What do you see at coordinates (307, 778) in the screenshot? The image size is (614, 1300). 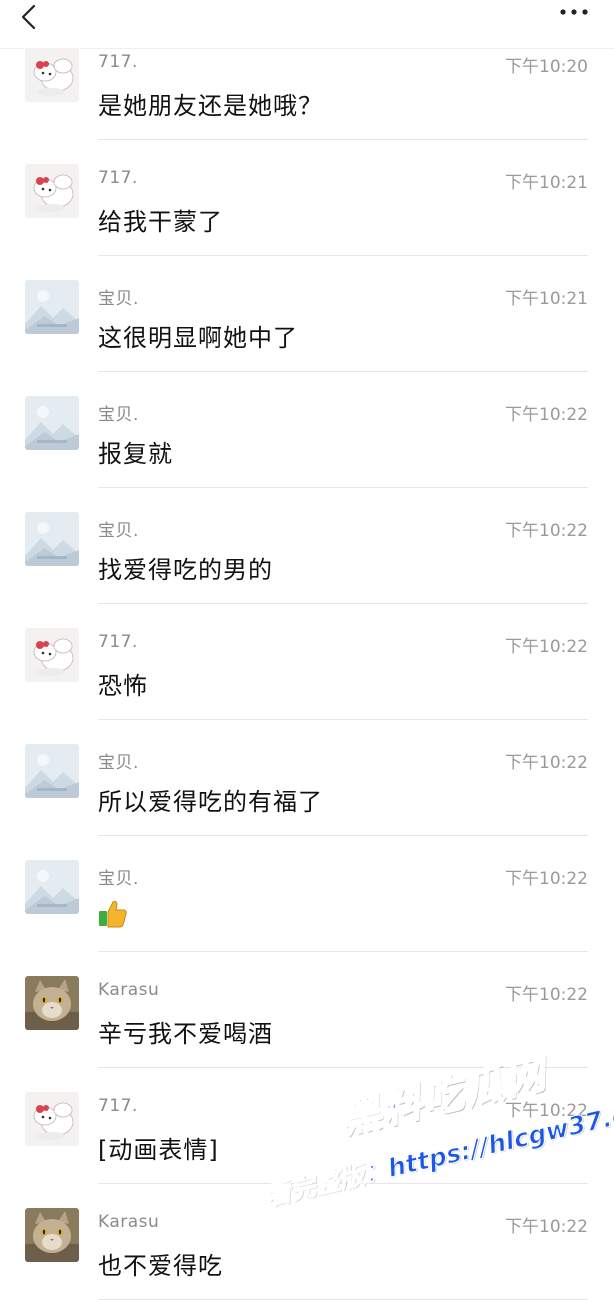 I see `message-item: 宝贝. 下午10:22 所以爱得吃的有福了` at bounding box center [307, 778].